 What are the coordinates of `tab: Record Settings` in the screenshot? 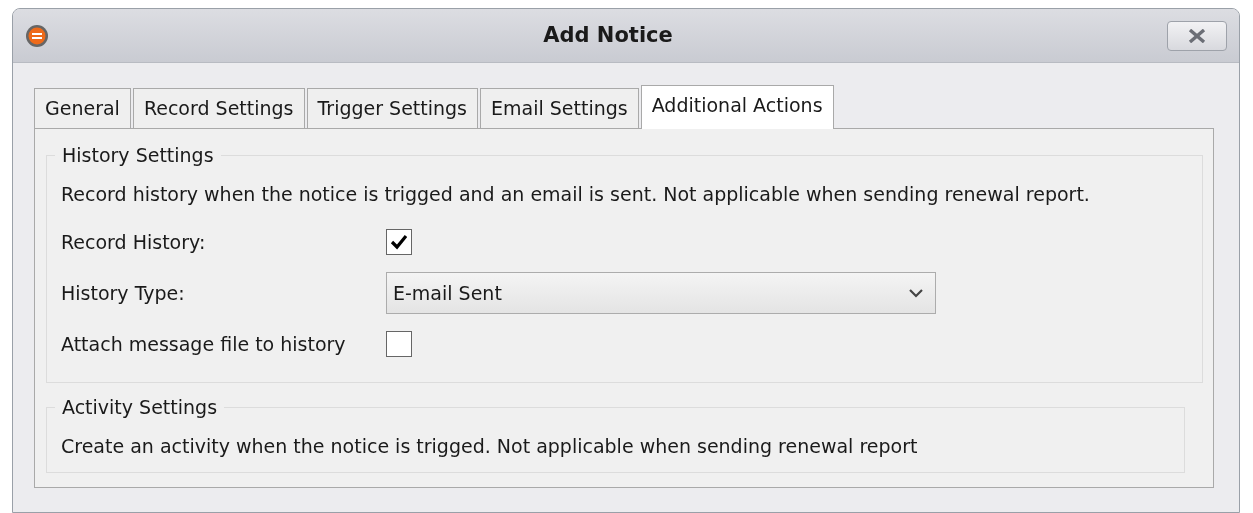 It's located at (218, 108).